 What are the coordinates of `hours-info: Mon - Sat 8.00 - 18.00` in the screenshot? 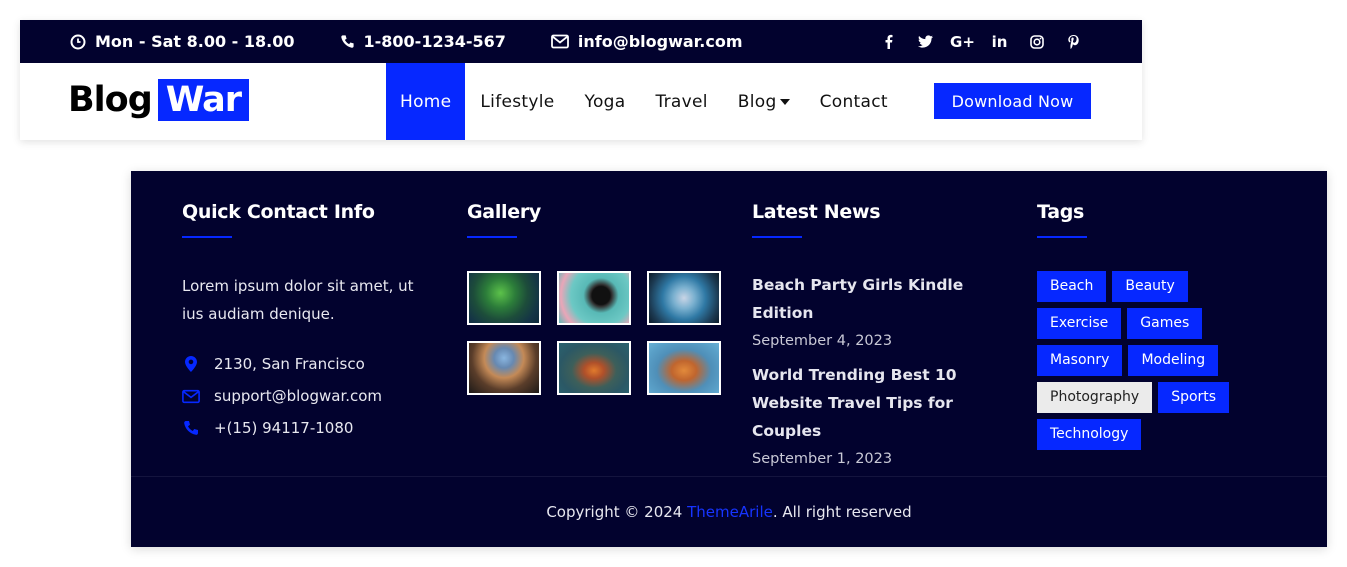 It's located at (182, 41).